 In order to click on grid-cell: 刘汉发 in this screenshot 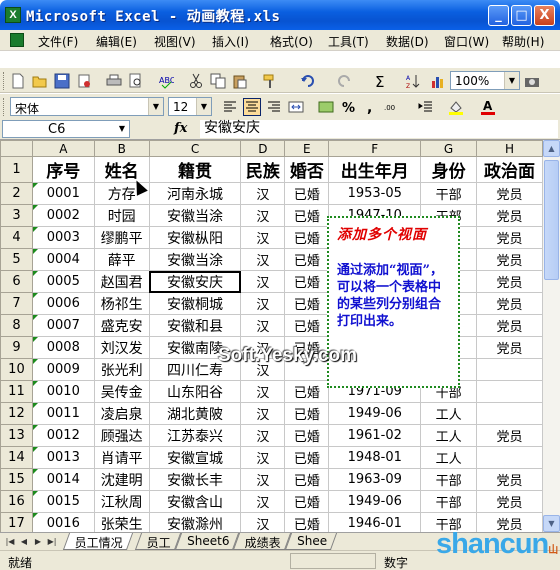, I will do `click(121, 347)`.